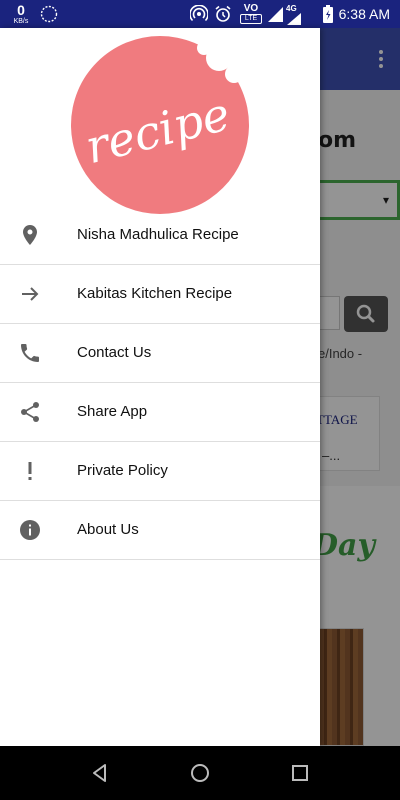  What do you see at coordinates (108, 529) in the screenshot?
I see `menu-item-label: About Us` at bounding box center [108, 529].